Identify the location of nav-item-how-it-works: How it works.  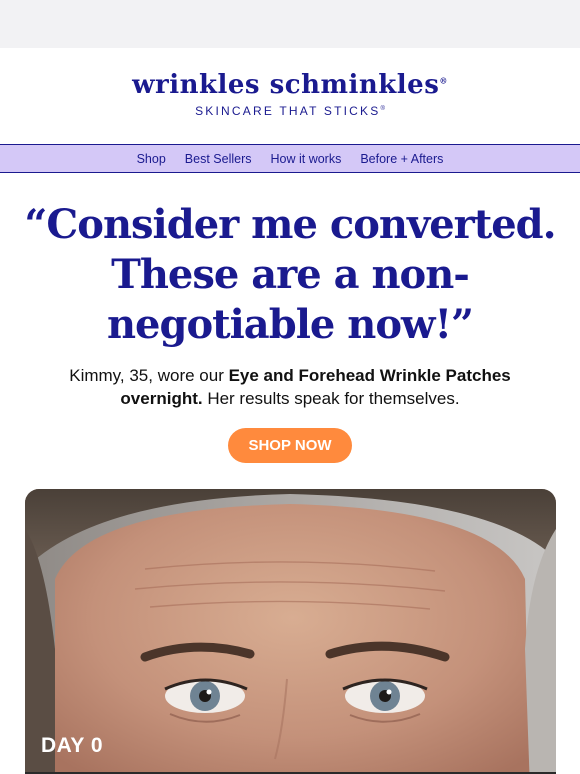
(306, 159).